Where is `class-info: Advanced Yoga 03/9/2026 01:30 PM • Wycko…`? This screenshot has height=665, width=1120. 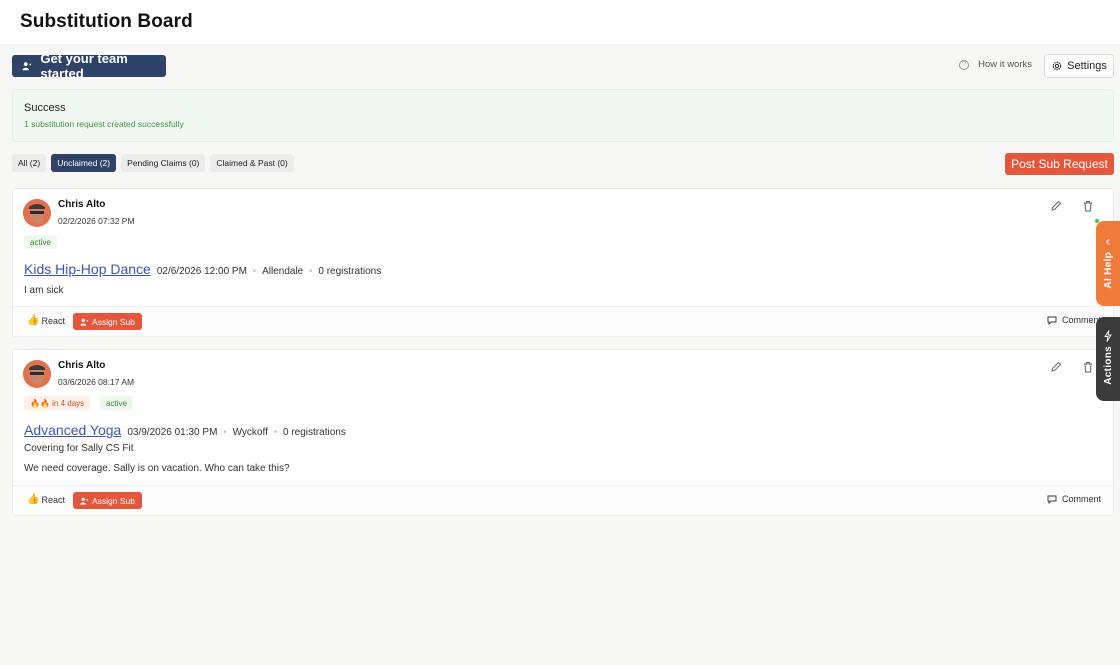 class-info: Advanced Yoga 03/9/2026 01:30 PM • Wycko… is located at coordinates (185, 430).